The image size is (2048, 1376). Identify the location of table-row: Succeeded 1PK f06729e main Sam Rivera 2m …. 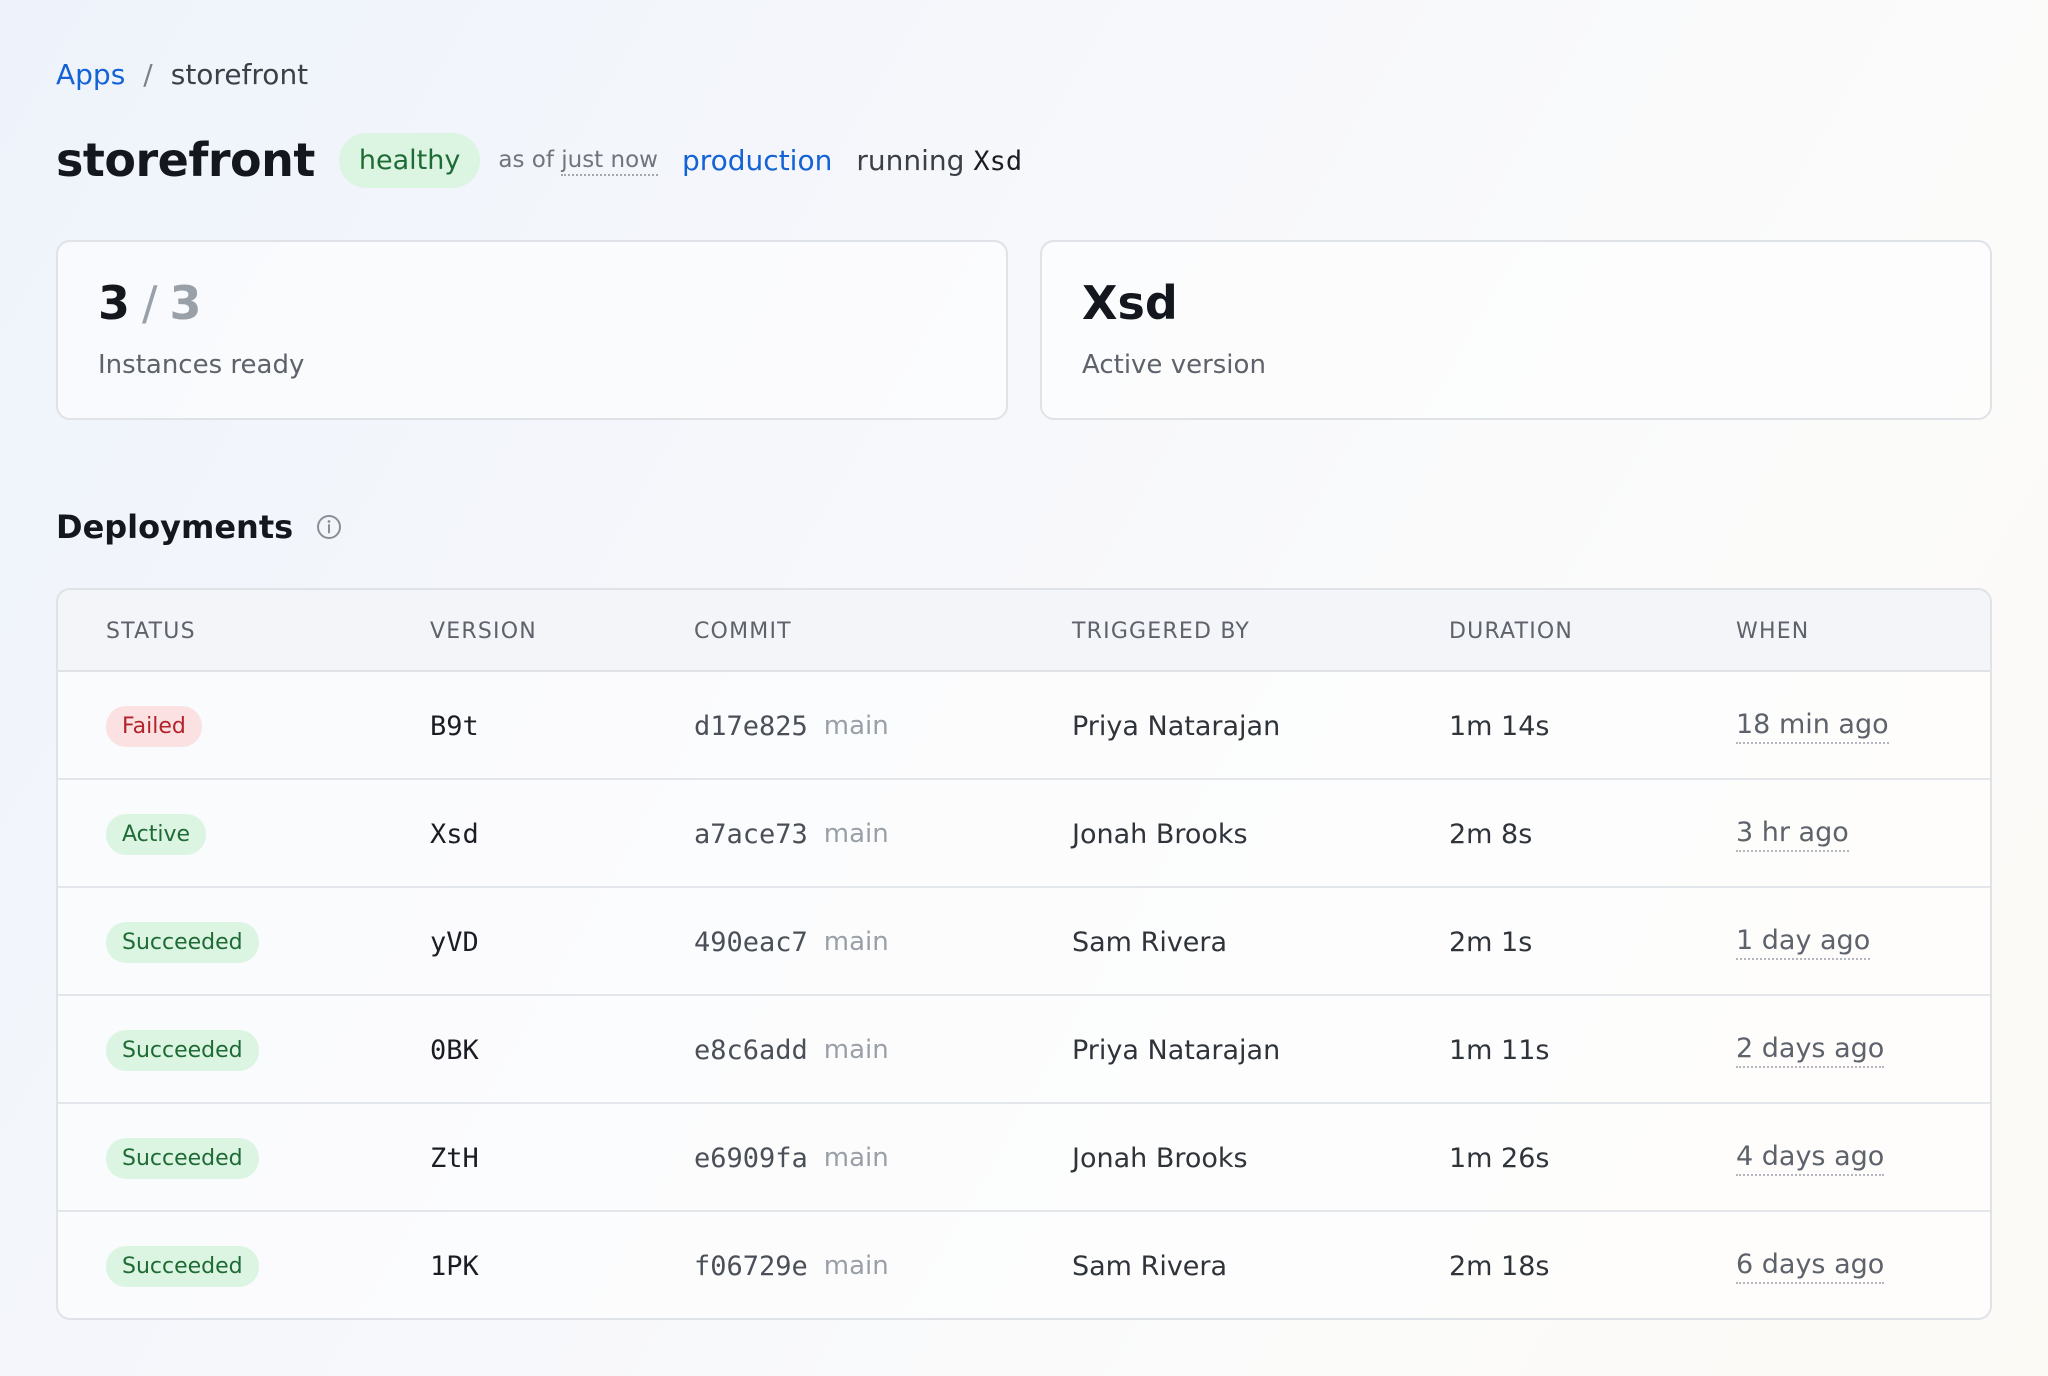
(1024, 1265).